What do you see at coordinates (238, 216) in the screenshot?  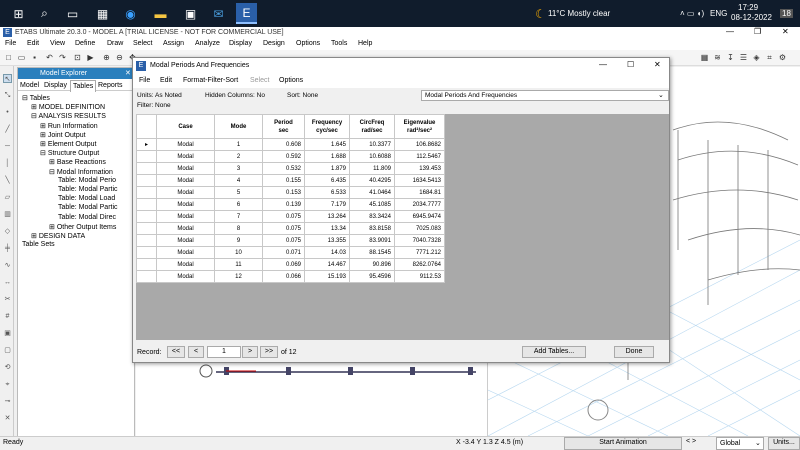 I see `table-cell: 7` at bounding box center [238, 216].